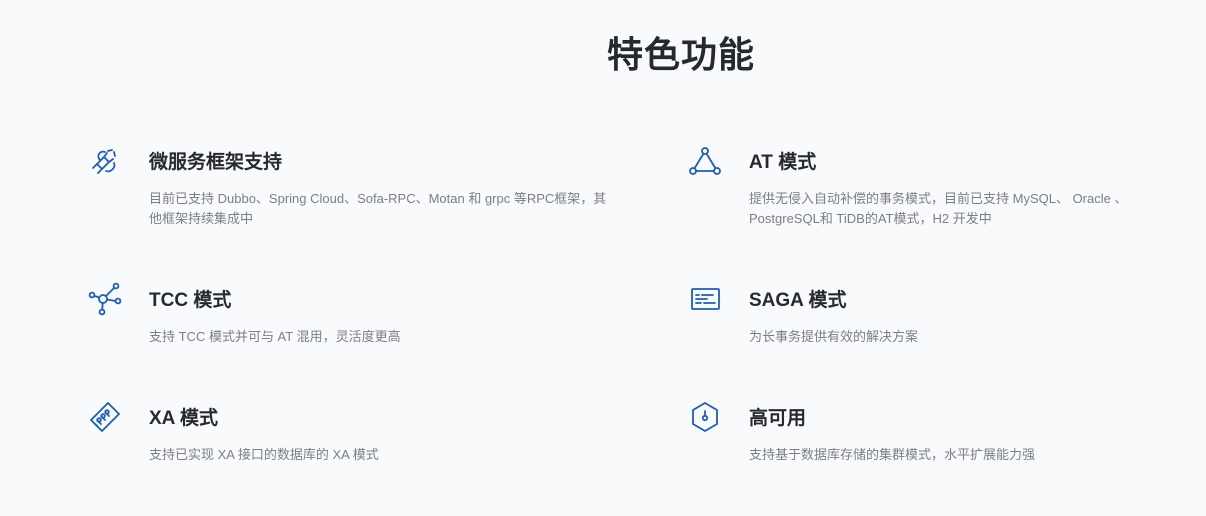  I want to click on memory-chip-icon, so click(105, 417).